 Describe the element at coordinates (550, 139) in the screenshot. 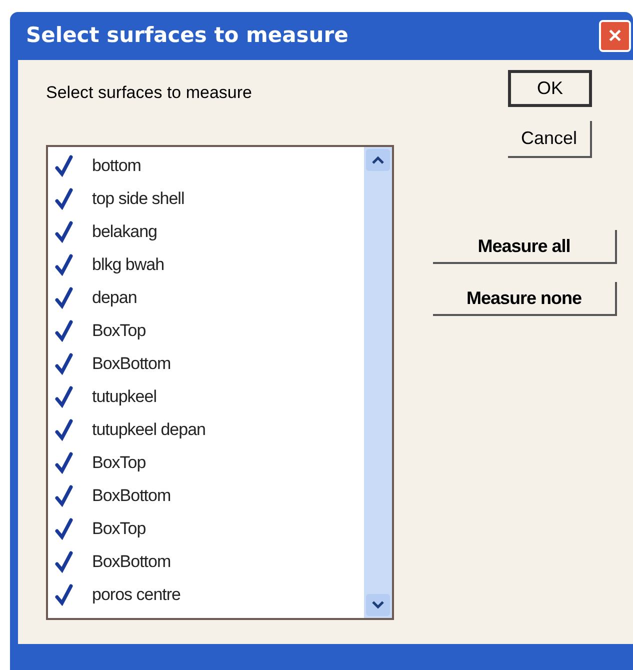

I see `dialog-button: Cancel` at that location.